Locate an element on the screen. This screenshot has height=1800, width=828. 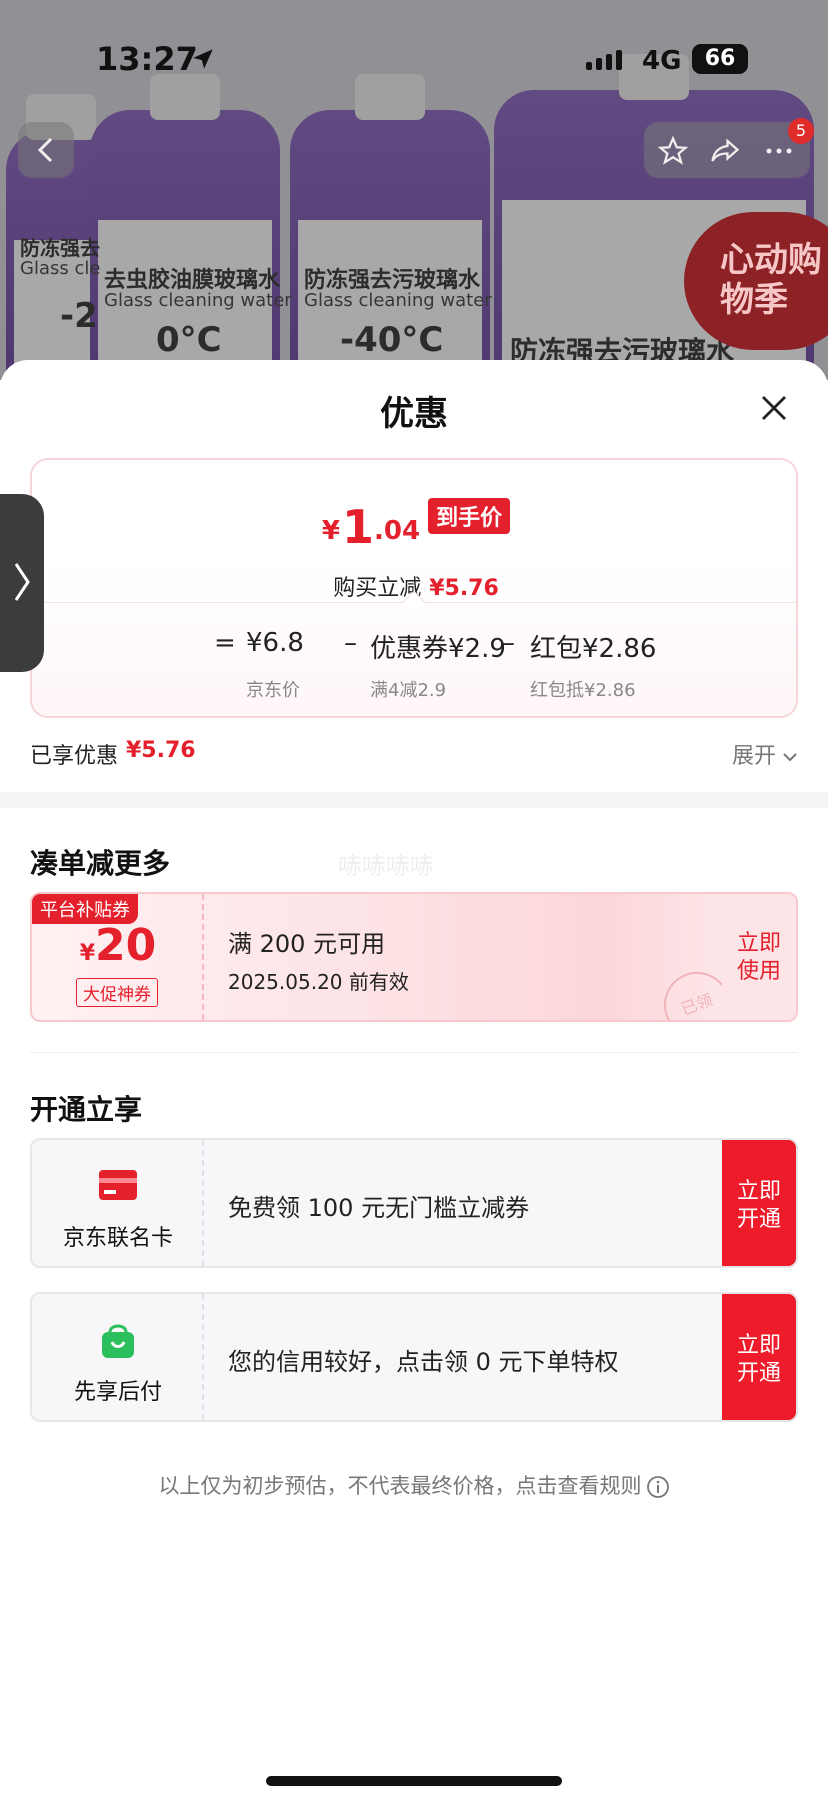
jd-price-label: 京东价 is located at coordinates (273, 690).